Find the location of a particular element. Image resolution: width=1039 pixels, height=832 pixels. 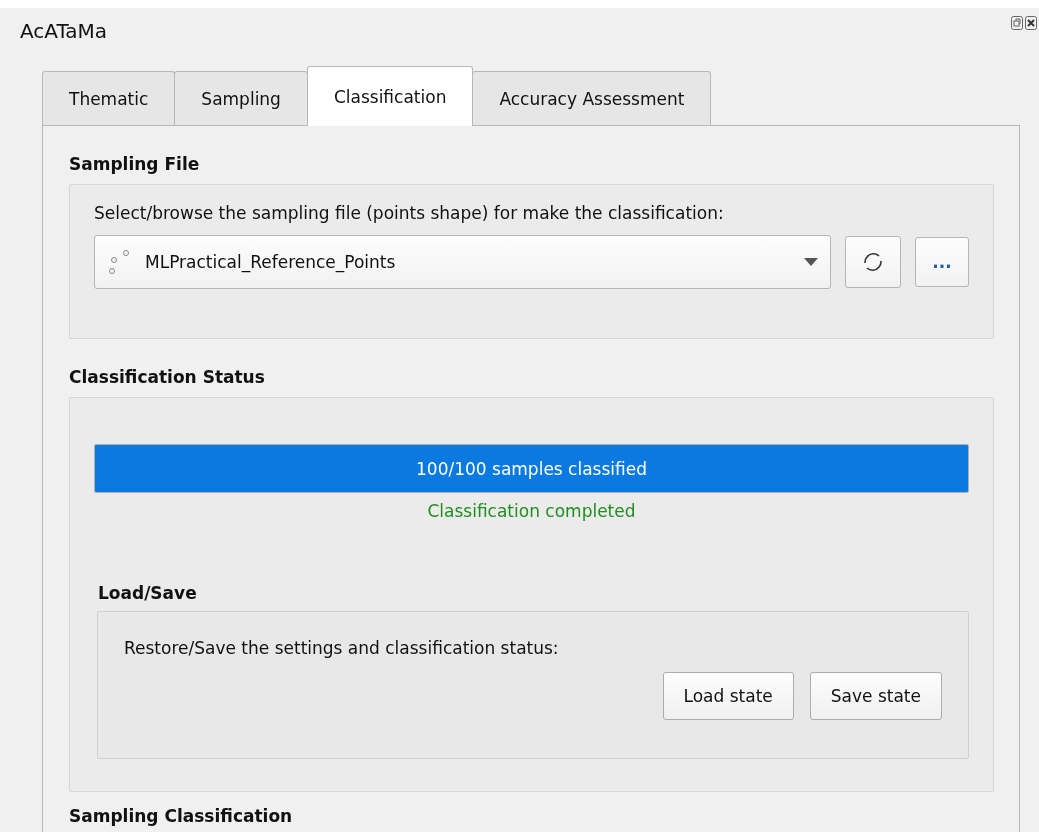

tab: Thematic is located at coordinates (109, 98).